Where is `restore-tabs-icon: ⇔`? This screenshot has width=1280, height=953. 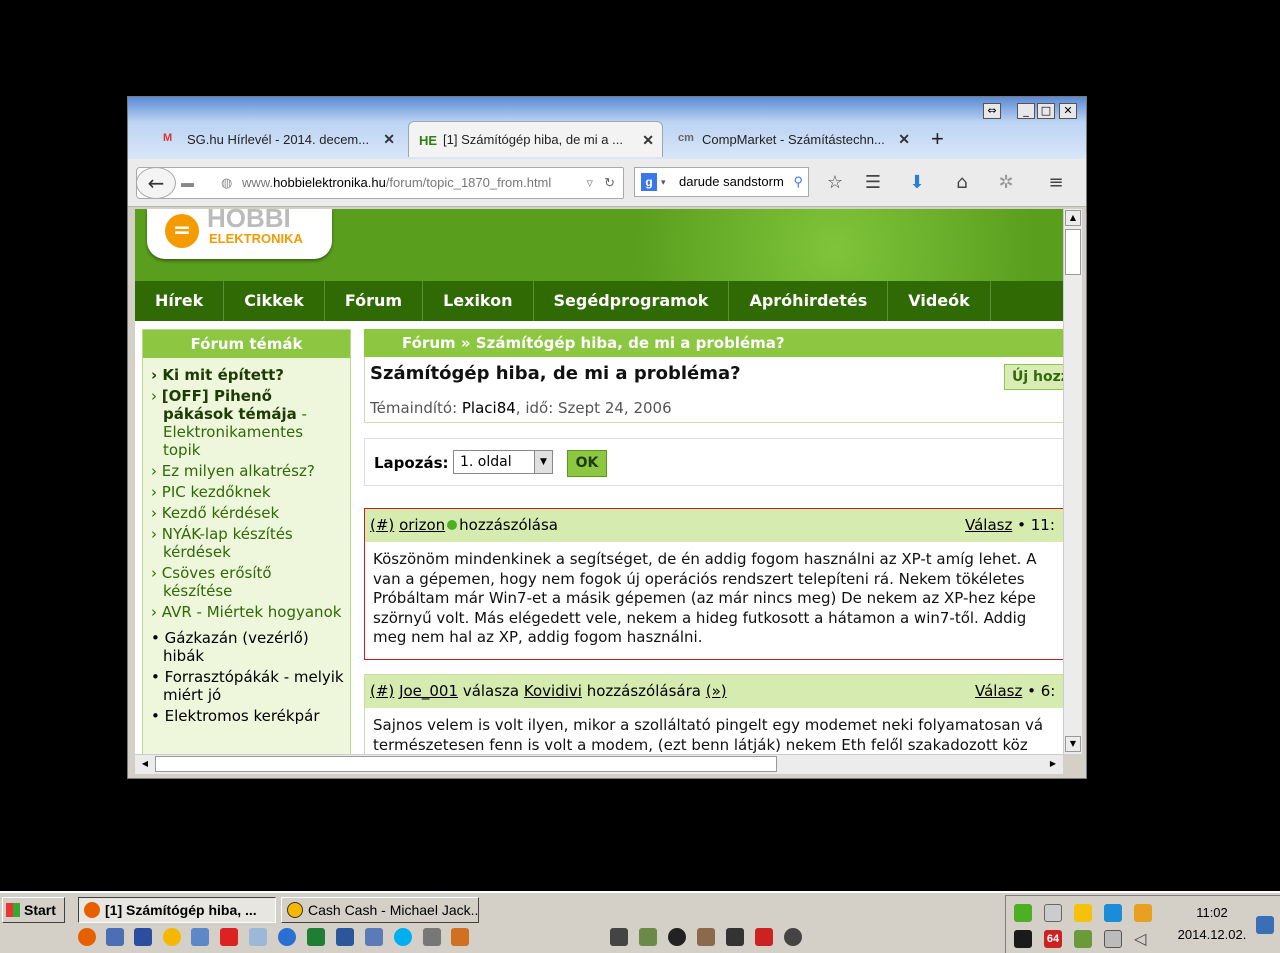
restore-tabs-icon: ⇔ is located at coordinates (992, 111).